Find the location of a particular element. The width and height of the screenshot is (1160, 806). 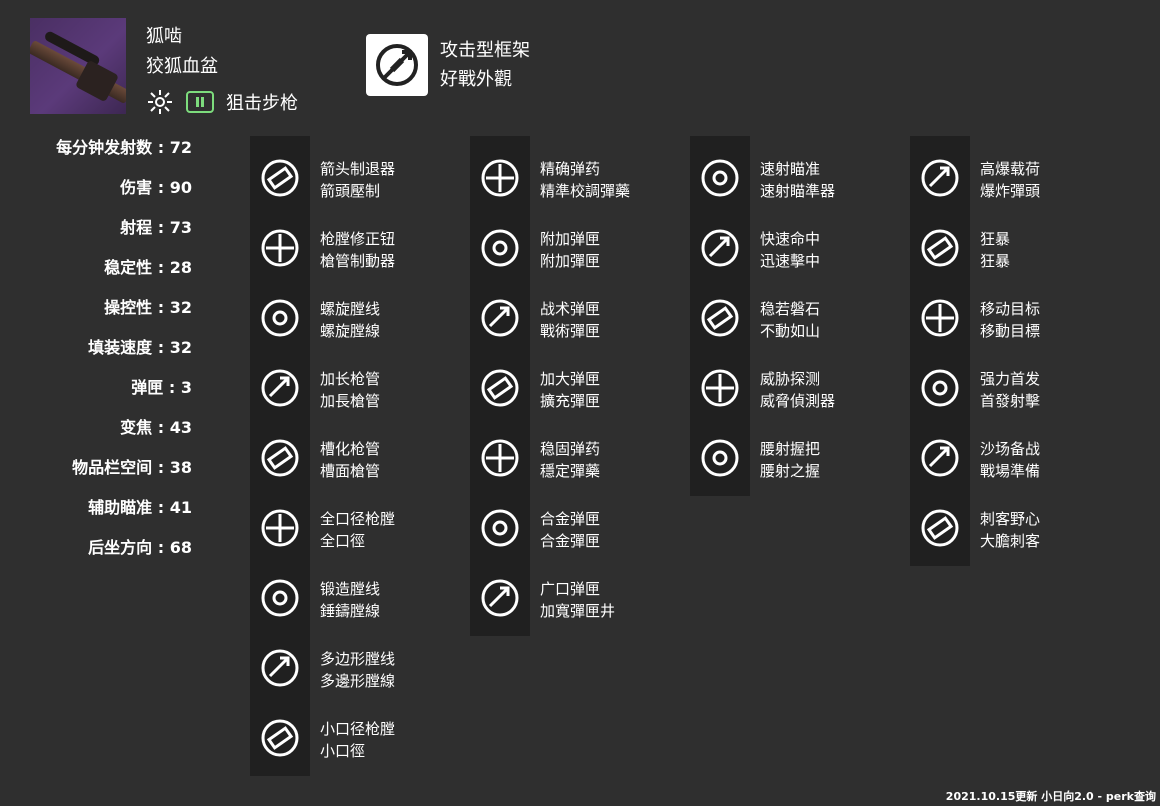

stat-label: 弹匣 is located at coordinates (147, 387).